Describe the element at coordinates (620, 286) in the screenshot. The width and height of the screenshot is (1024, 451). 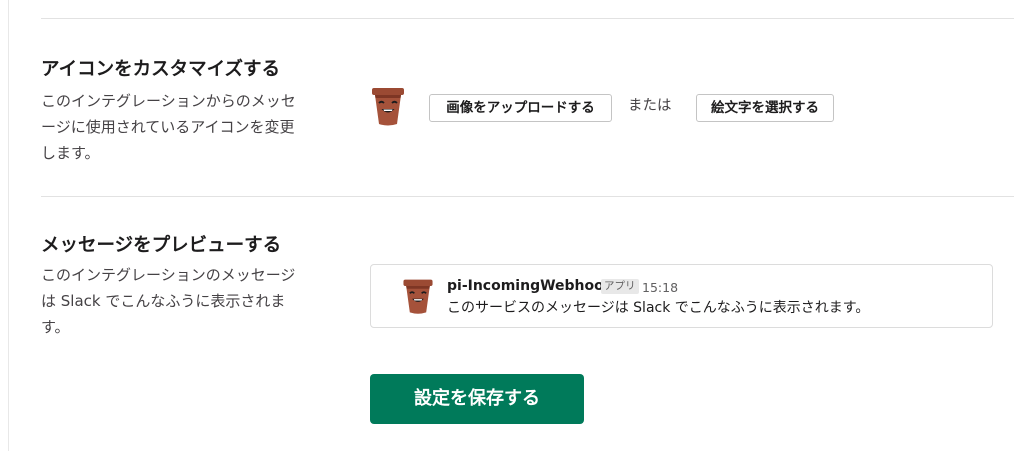
I see `app-badge: アプリ` at that location.